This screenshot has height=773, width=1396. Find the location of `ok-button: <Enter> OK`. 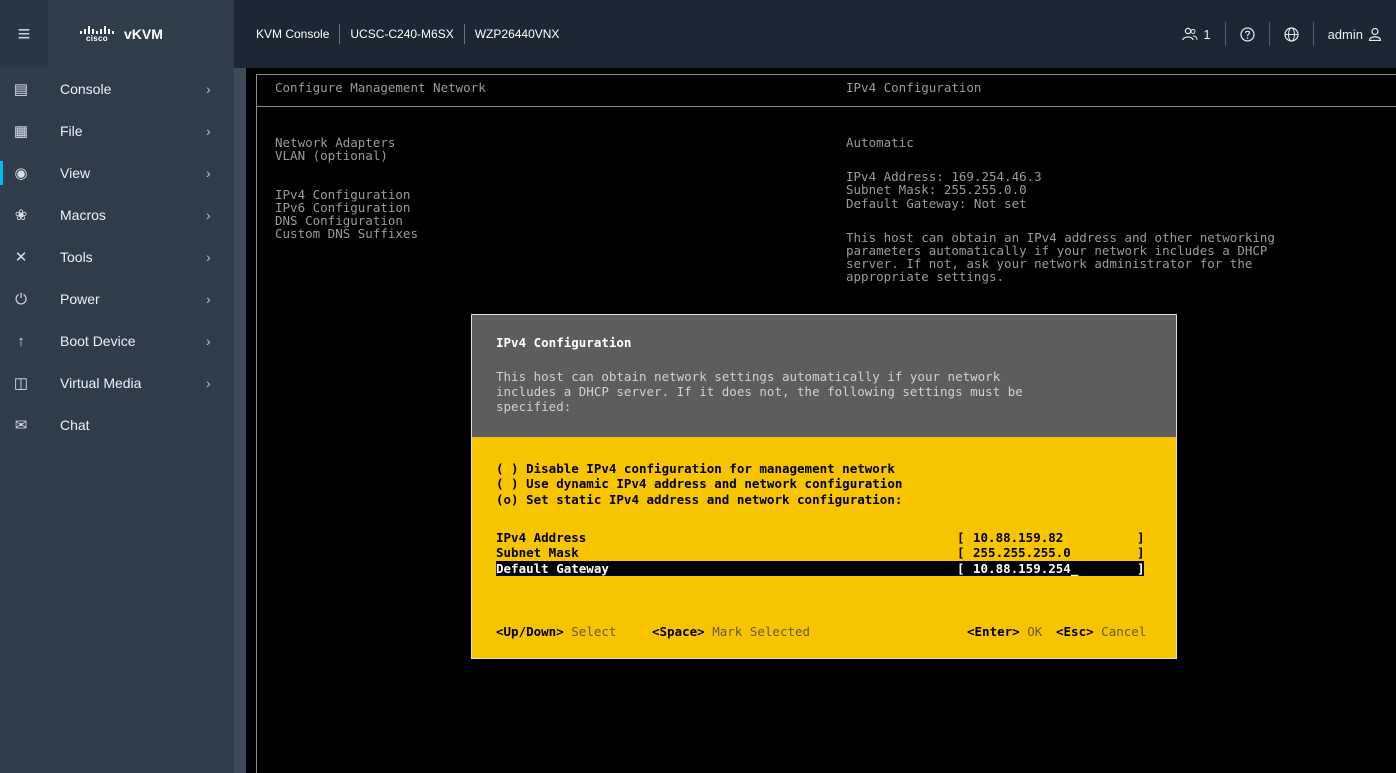

ok-button: <Enter> OK is located at coordinates (1004, 631).